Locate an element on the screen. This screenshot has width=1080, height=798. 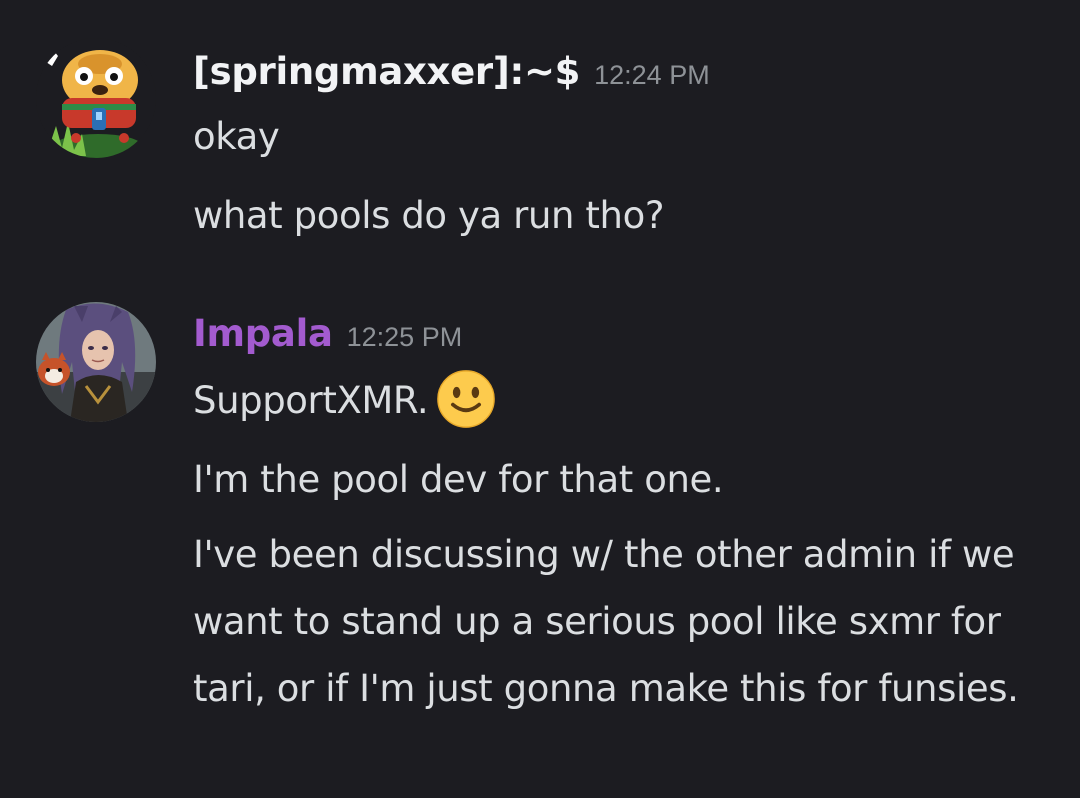
message-text: SupportXMR. is located at coordinates (311, 400).